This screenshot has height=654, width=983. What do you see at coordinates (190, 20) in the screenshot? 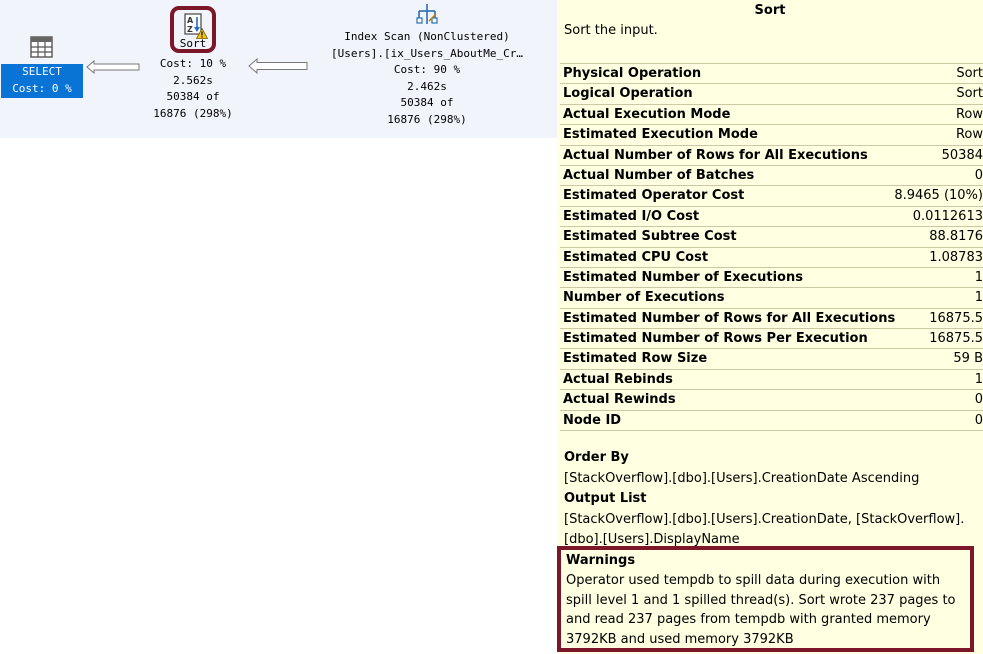
I see `svg-text: A` at bounding box center [190, 20].